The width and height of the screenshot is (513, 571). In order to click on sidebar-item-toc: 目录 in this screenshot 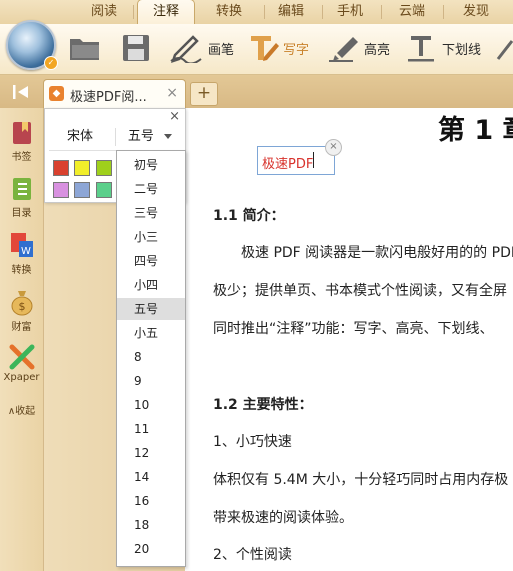, I will do `click(21, 197)`.